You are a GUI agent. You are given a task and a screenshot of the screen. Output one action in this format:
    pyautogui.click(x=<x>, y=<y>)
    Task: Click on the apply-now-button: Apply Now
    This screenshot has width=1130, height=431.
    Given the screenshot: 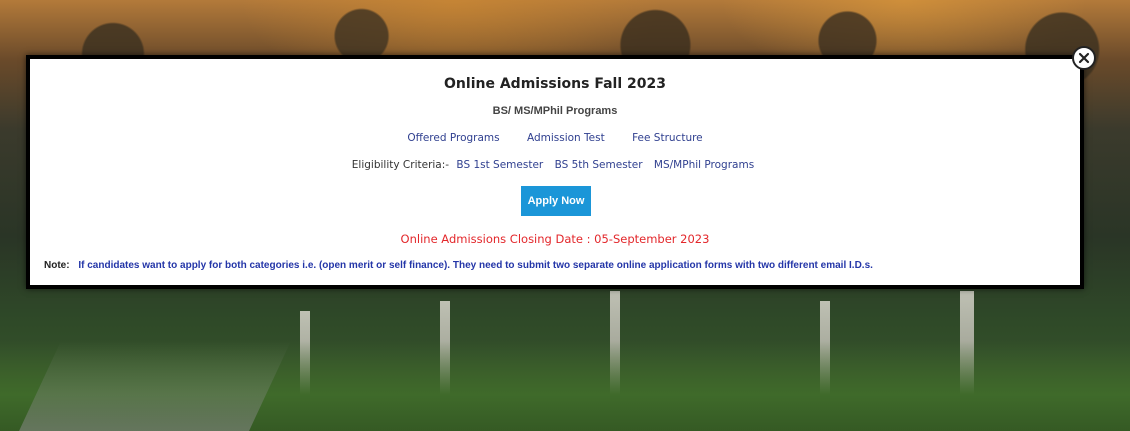 What is the action you would take?
    pyautogui.click(x=556, y=201)
    